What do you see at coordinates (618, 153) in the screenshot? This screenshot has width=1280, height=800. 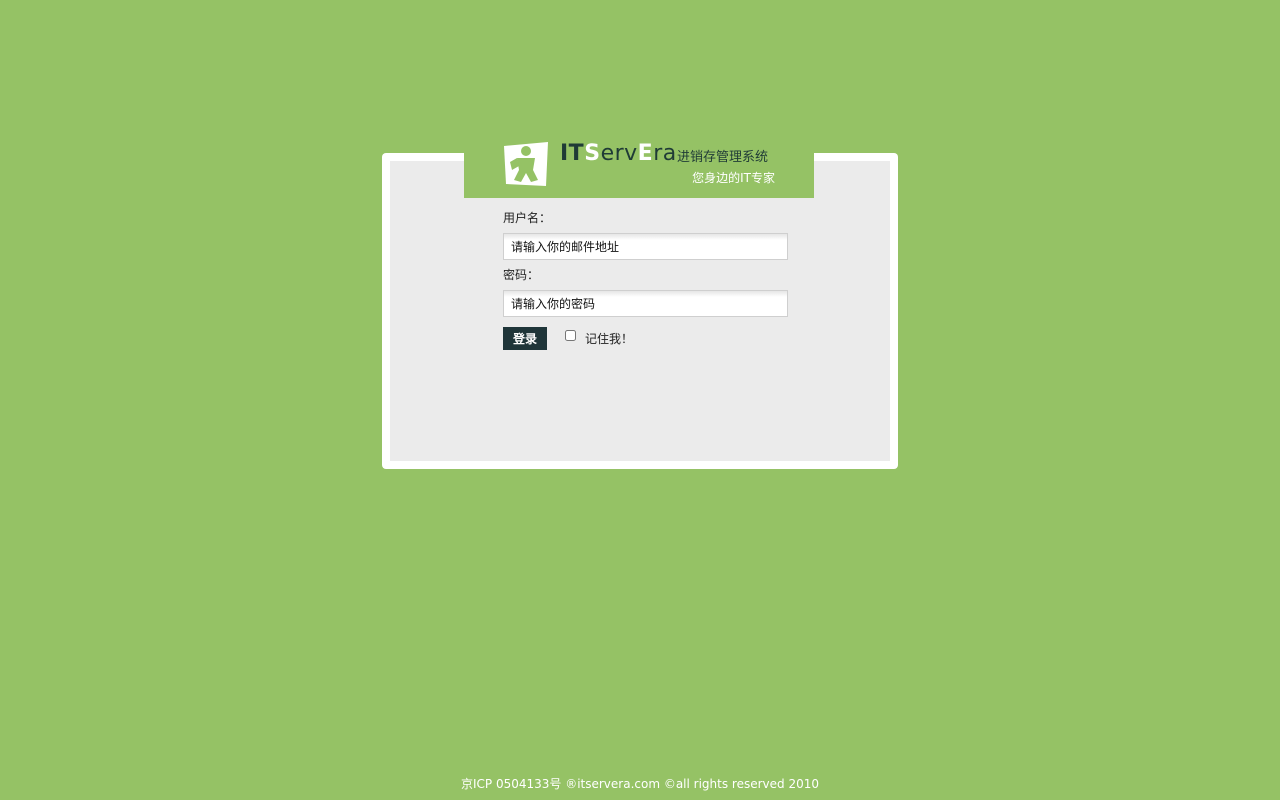 I see `brand-logo-text: ITServEra` at bounding box center [618, 153].